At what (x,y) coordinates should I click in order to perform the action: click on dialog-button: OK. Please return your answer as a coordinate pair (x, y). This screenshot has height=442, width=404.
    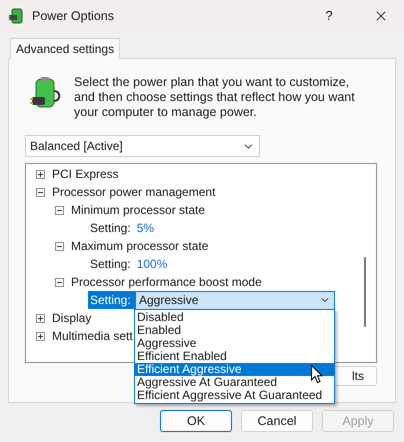
    Looking at the image, I should click on (196, 421).